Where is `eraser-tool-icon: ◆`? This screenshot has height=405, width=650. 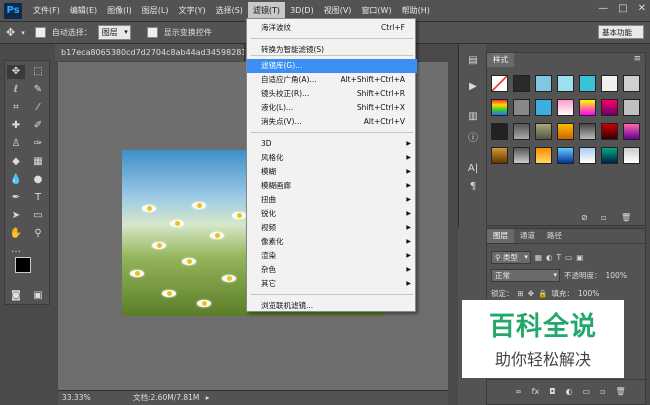 eraser-tool-icon: ◆ is located at coordinates (16, 162).